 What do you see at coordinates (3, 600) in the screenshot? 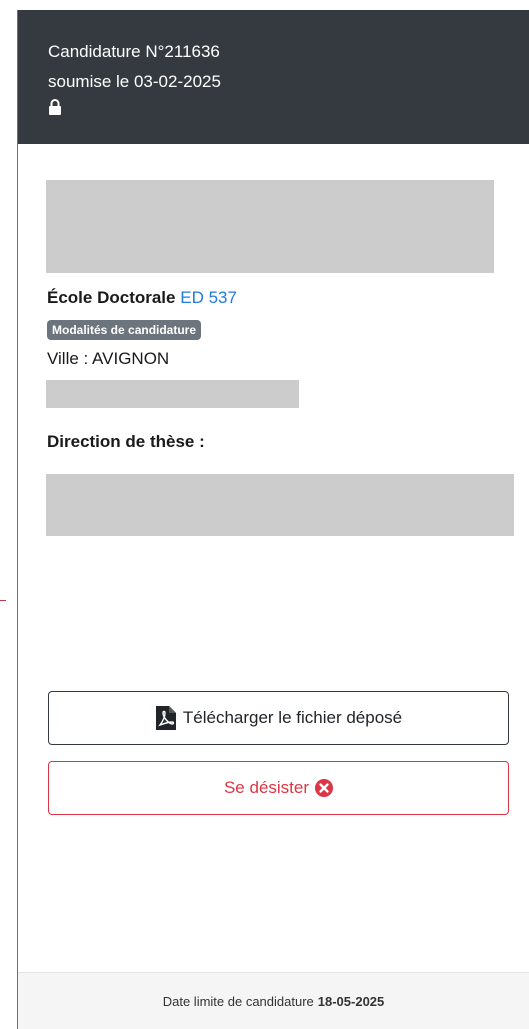
I see `stray-mark` at bounding box center [3, 600].